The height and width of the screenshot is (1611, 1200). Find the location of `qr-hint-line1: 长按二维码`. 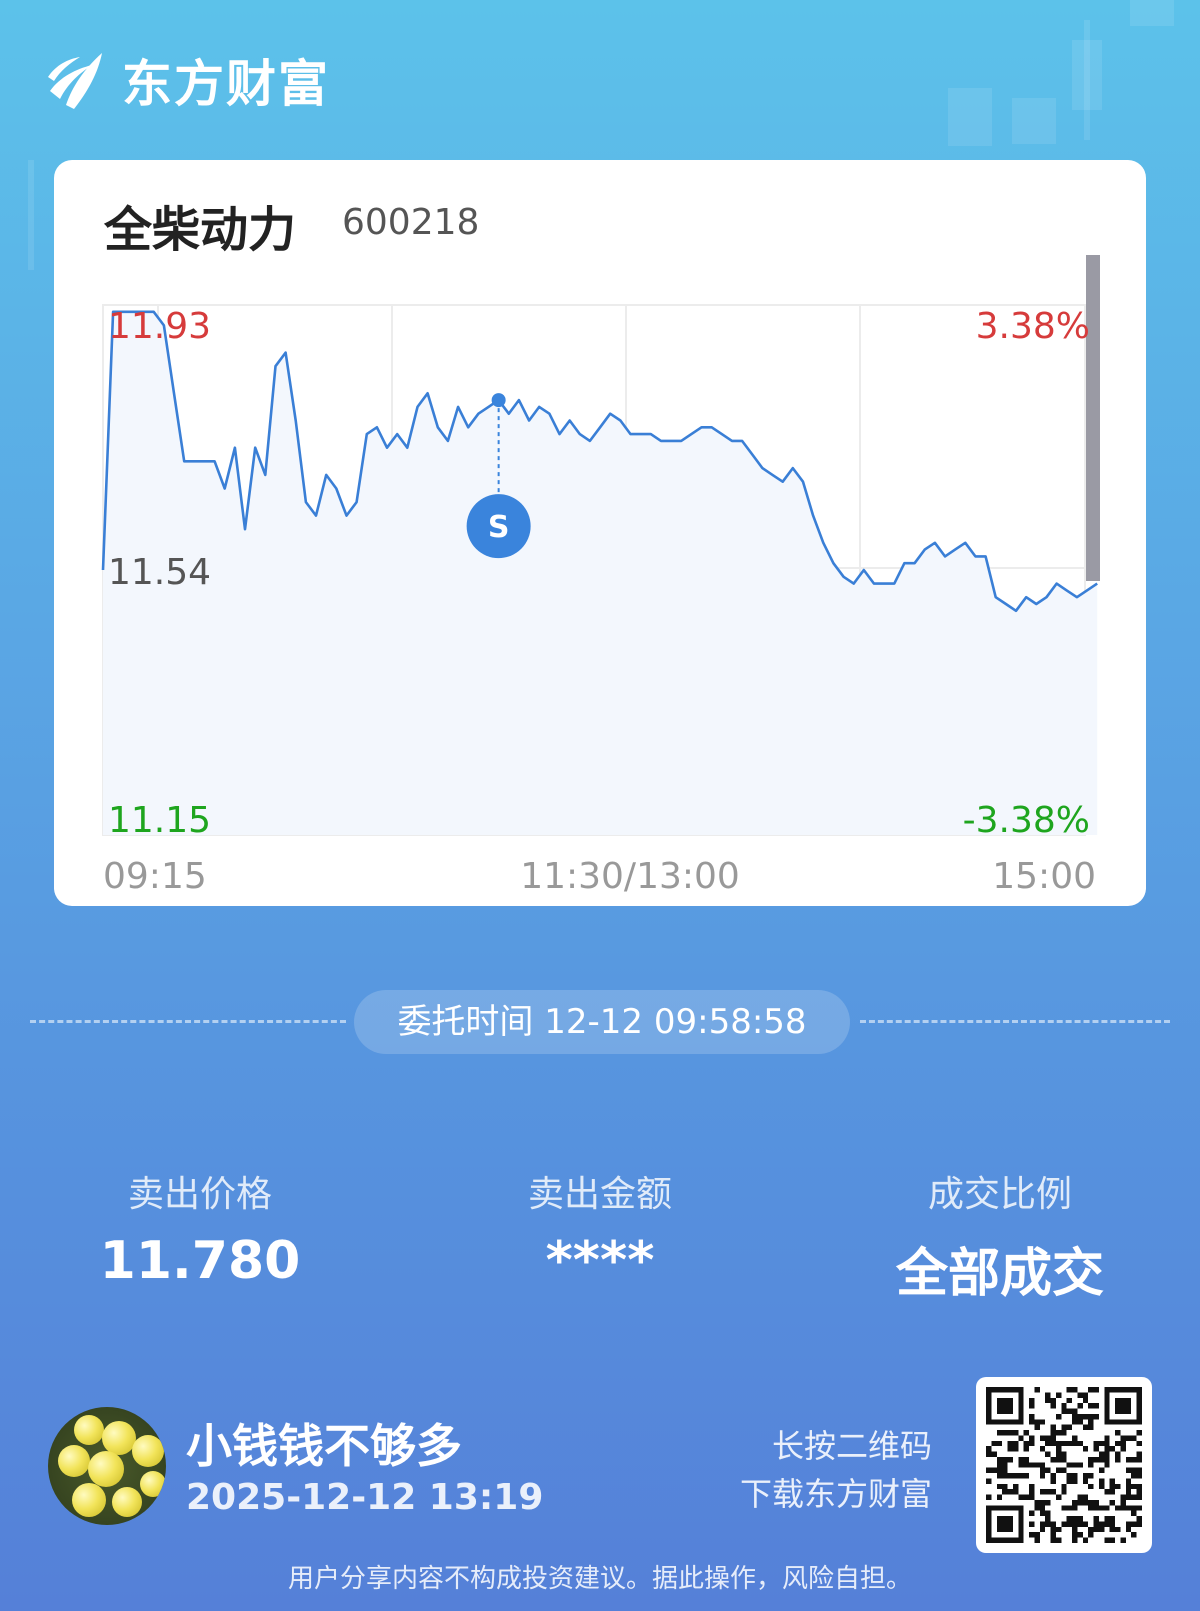

qr-hint-line1: 长按二维码 is located at coordinates (851, 1446).